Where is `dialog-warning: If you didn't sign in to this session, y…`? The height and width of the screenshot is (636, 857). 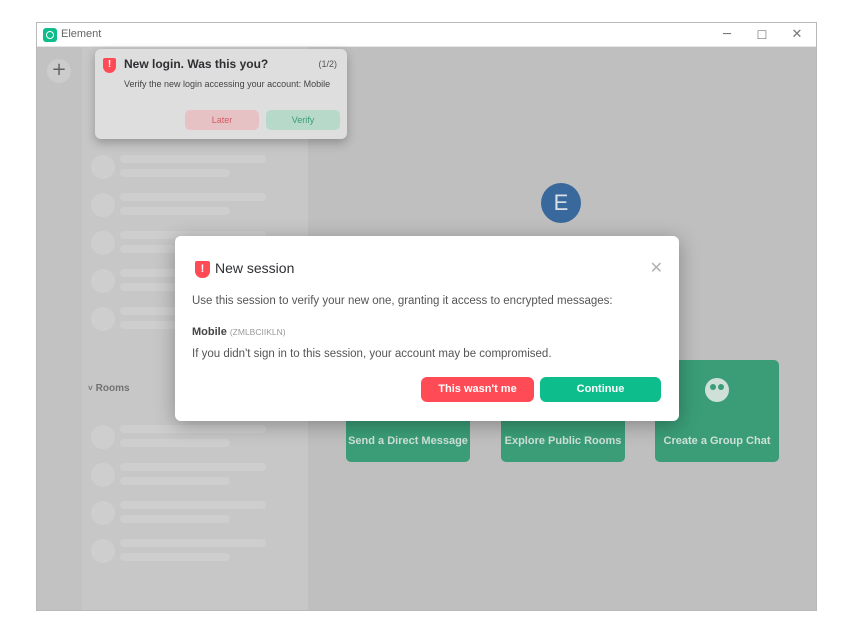 dialog-warning: If you didn't sign in to this session, y… is located at coordinates (372, 354).